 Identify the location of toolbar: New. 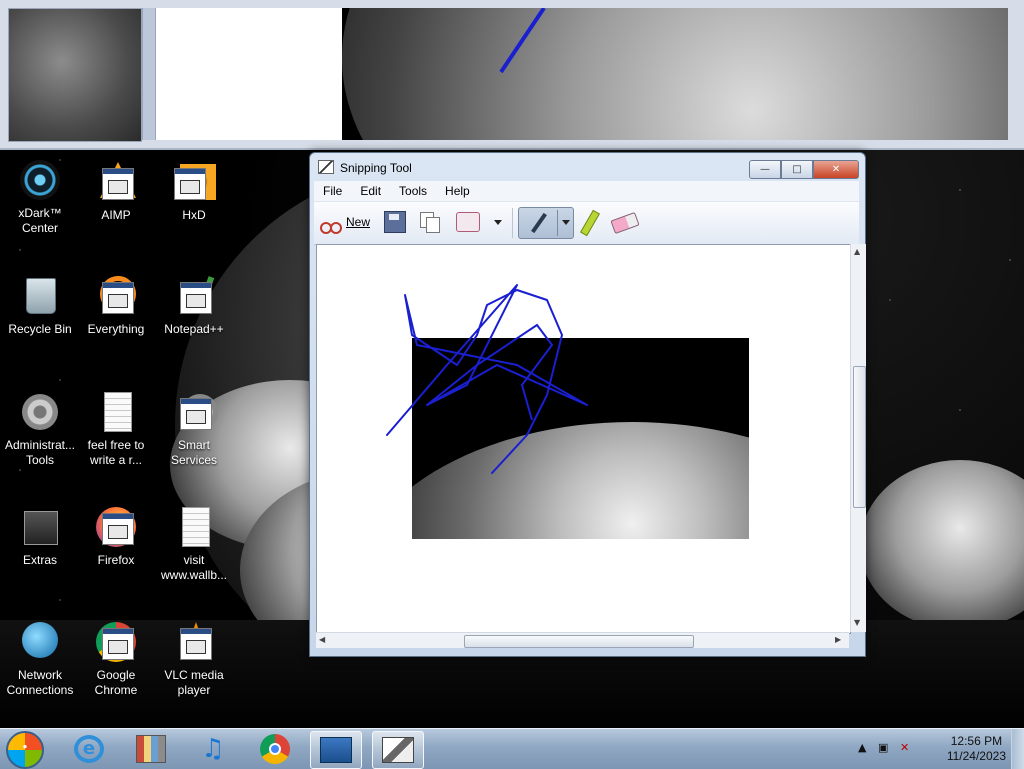
(586, 223).